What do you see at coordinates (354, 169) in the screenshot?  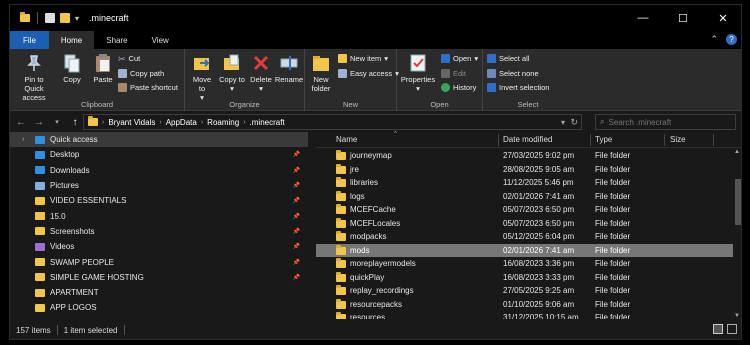 I see `file-name: jre` at bounding box center [354, 169].